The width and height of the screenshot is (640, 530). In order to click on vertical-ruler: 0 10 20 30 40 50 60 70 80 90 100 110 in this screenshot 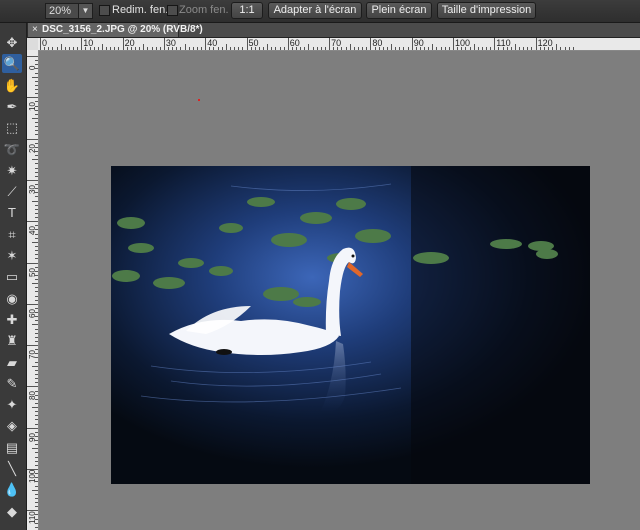, I will do `click(33, 290)`.